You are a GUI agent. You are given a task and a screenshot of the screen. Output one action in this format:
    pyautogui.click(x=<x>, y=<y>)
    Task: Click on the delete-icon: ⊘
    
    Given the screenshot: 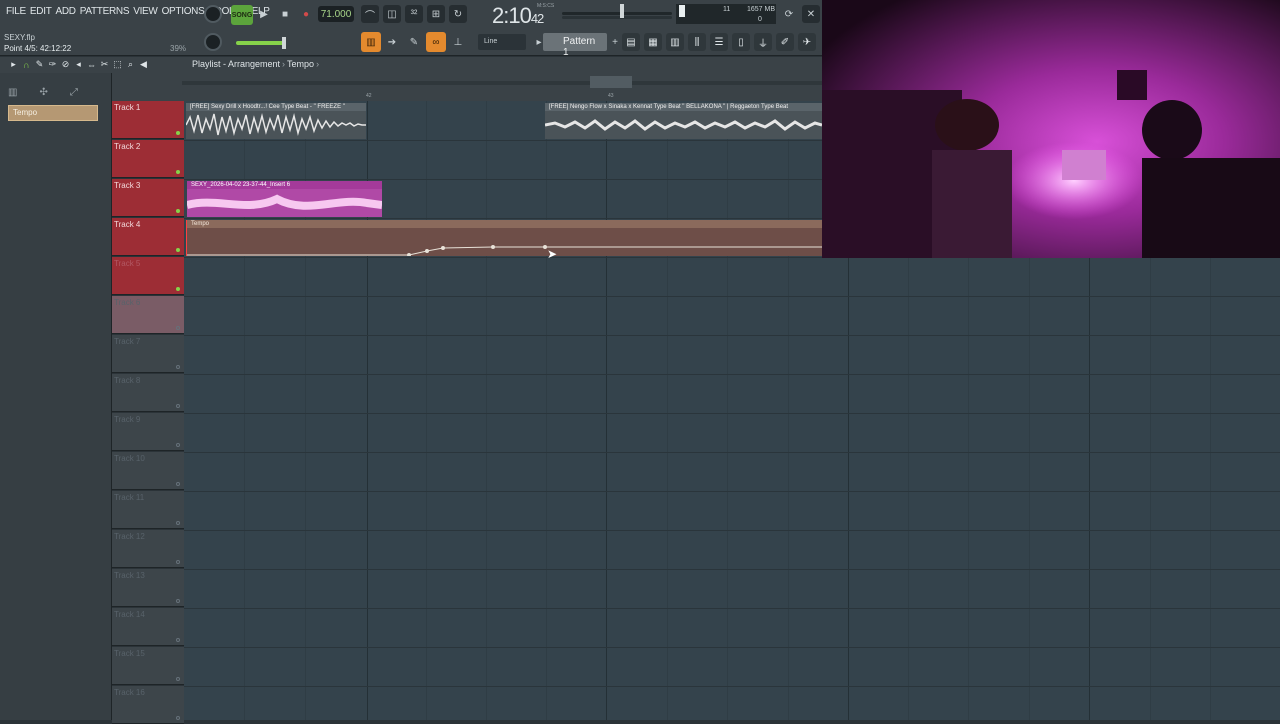 What is the action you would take?
    pyautogui.click(x=65, y=64)
    